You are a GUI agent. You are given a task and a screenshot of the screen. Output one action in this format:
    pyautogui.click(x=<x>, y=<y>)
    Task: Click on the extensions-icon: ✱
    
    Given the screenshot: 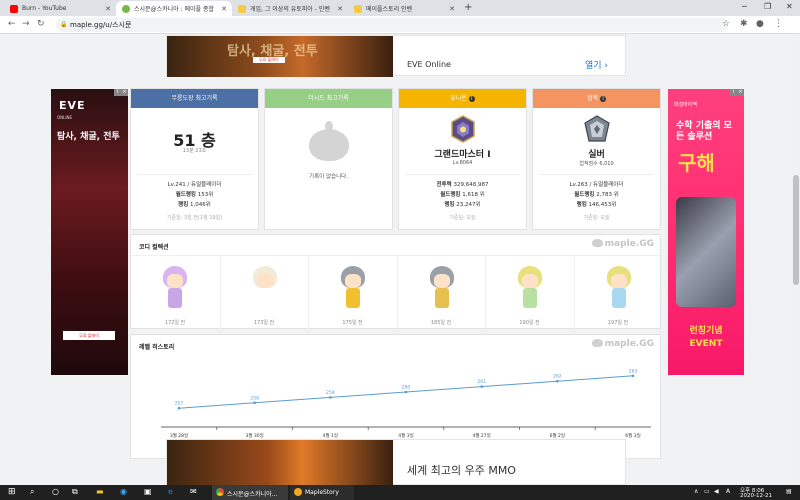 What is the action you would take?
    pyautogui.click(x=744, y=24)
    